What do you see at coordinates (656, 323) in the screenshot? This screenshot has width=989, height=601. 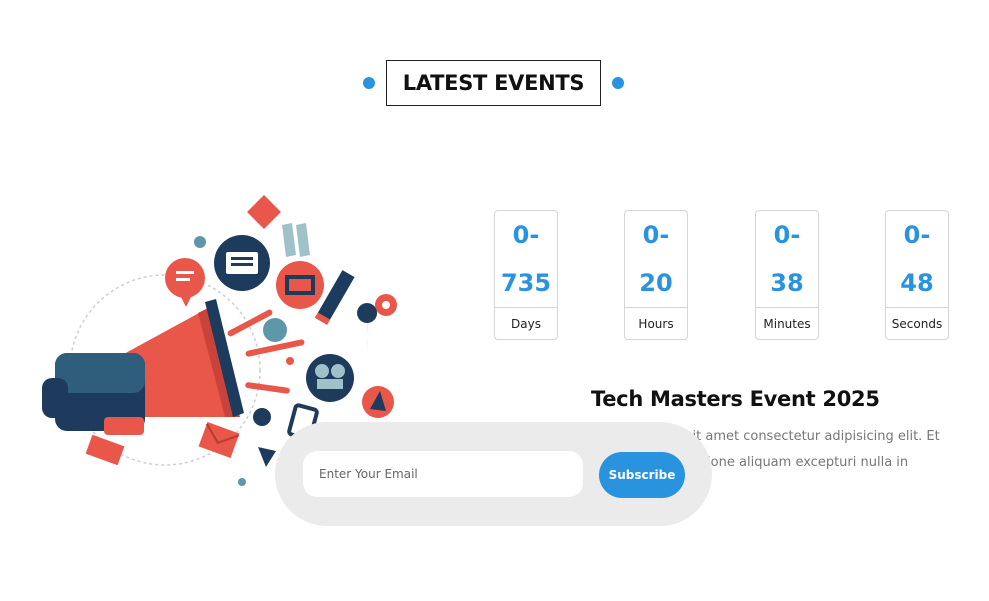 I see `countdown-label: Hours` at bounding box center [656, 323].